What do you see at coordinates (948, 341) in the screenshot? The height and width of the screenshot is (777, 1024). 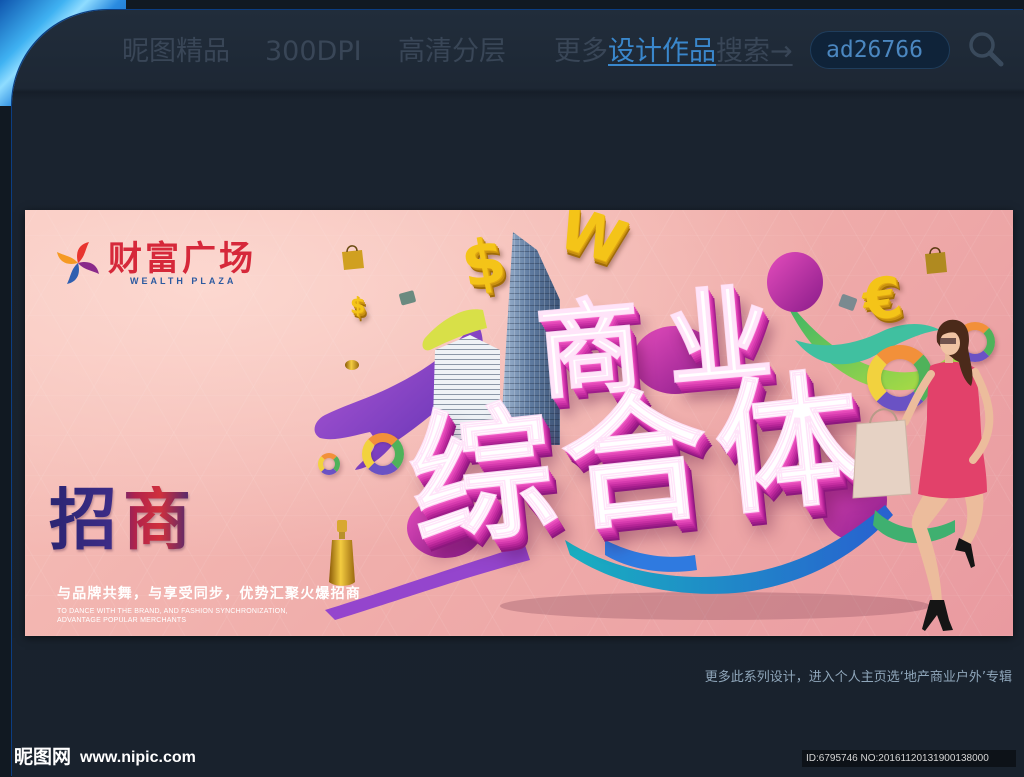 I see `model-face-mosaic` at bounding box center [948, 341].